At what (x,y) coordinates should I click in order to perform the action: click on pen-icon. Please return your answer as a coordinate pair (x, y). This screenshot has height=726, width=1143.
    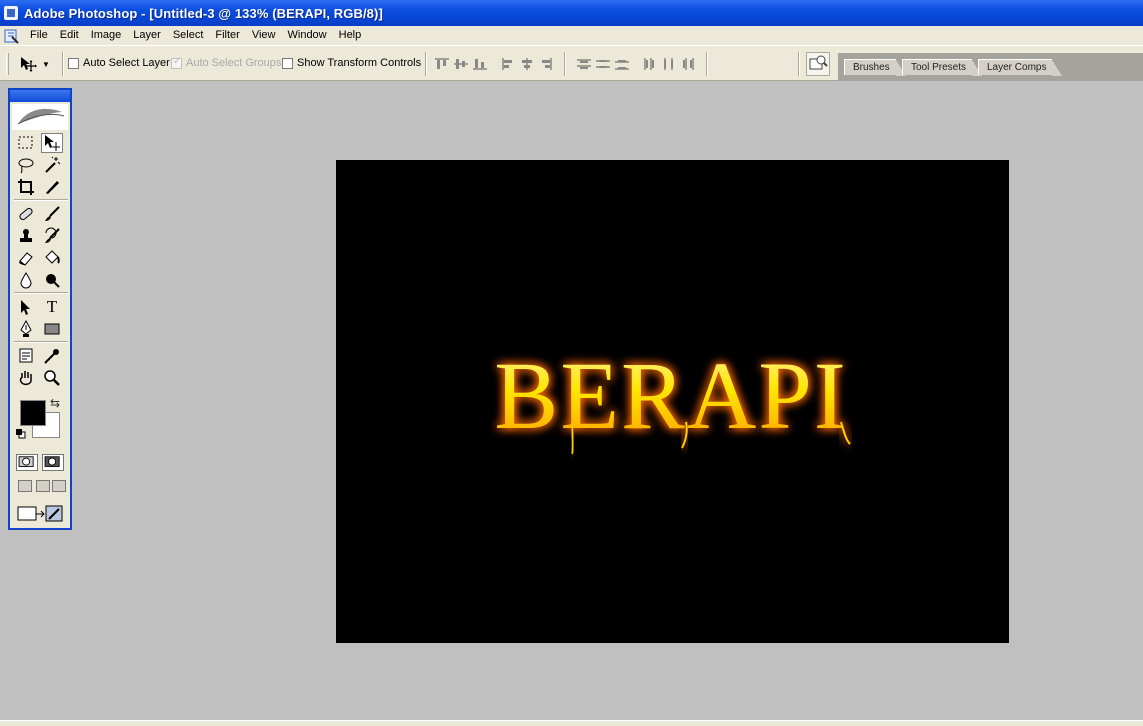
    Looking at the image, I should click on (26, 329).